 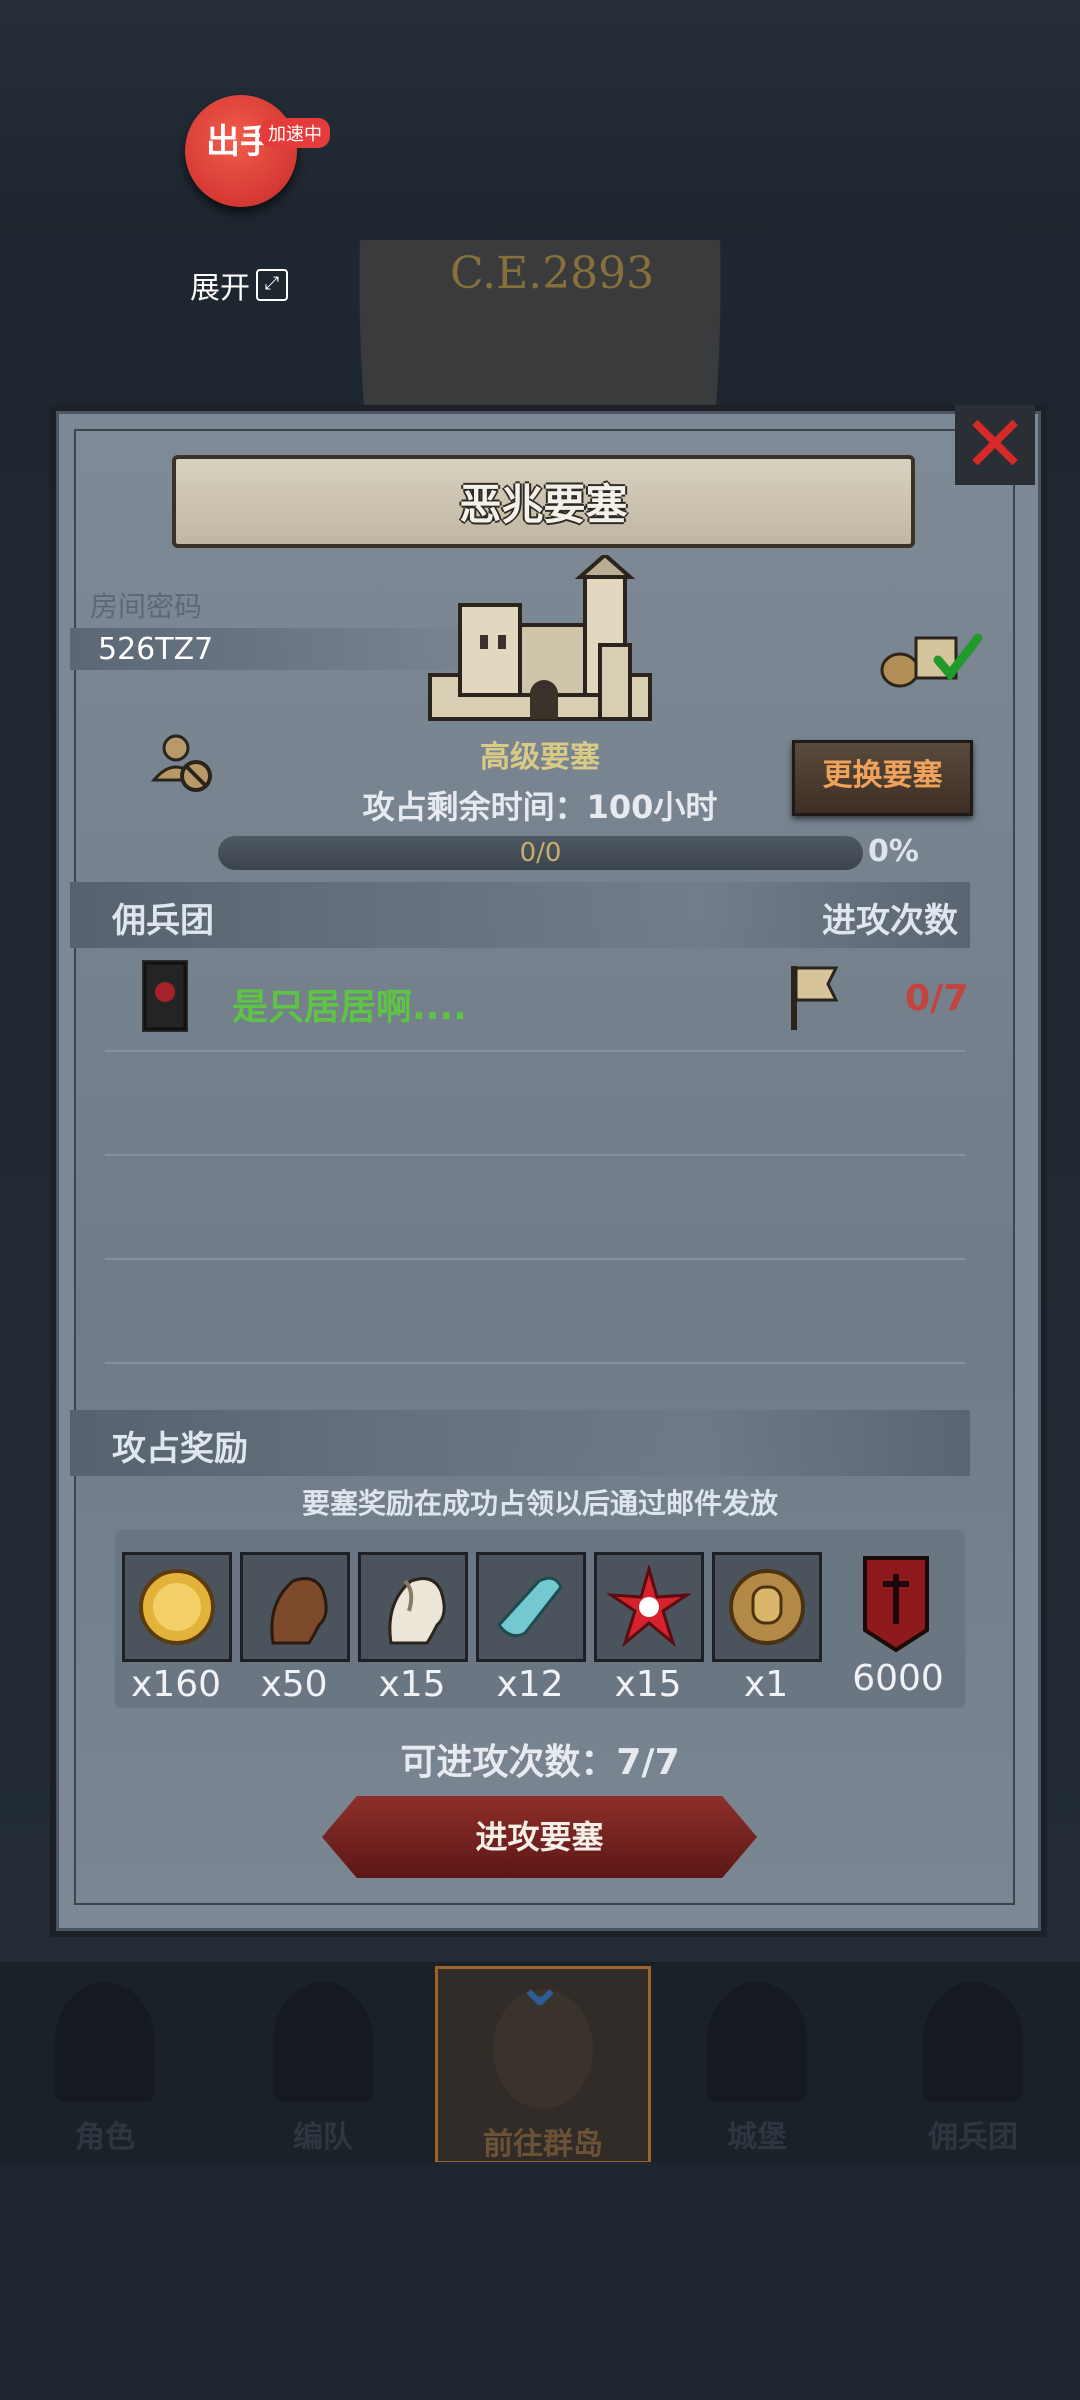 What do you see at coordinates (552, 273) in the screenshot?
I see `era-text: C.E.2893` at bounding box center [552, 273].